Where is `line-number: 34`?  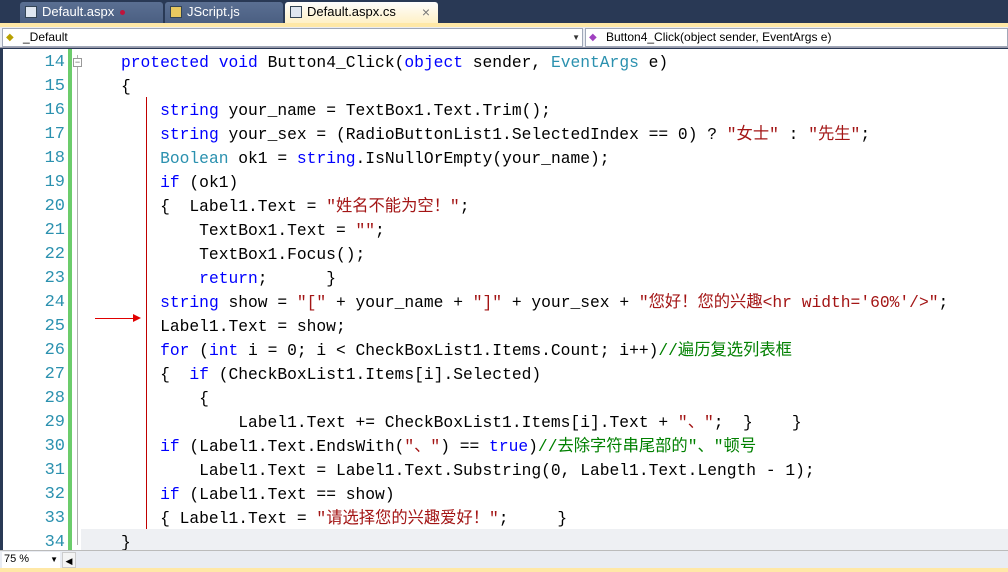
line-number: 34 is located at coordinates (54, 541).